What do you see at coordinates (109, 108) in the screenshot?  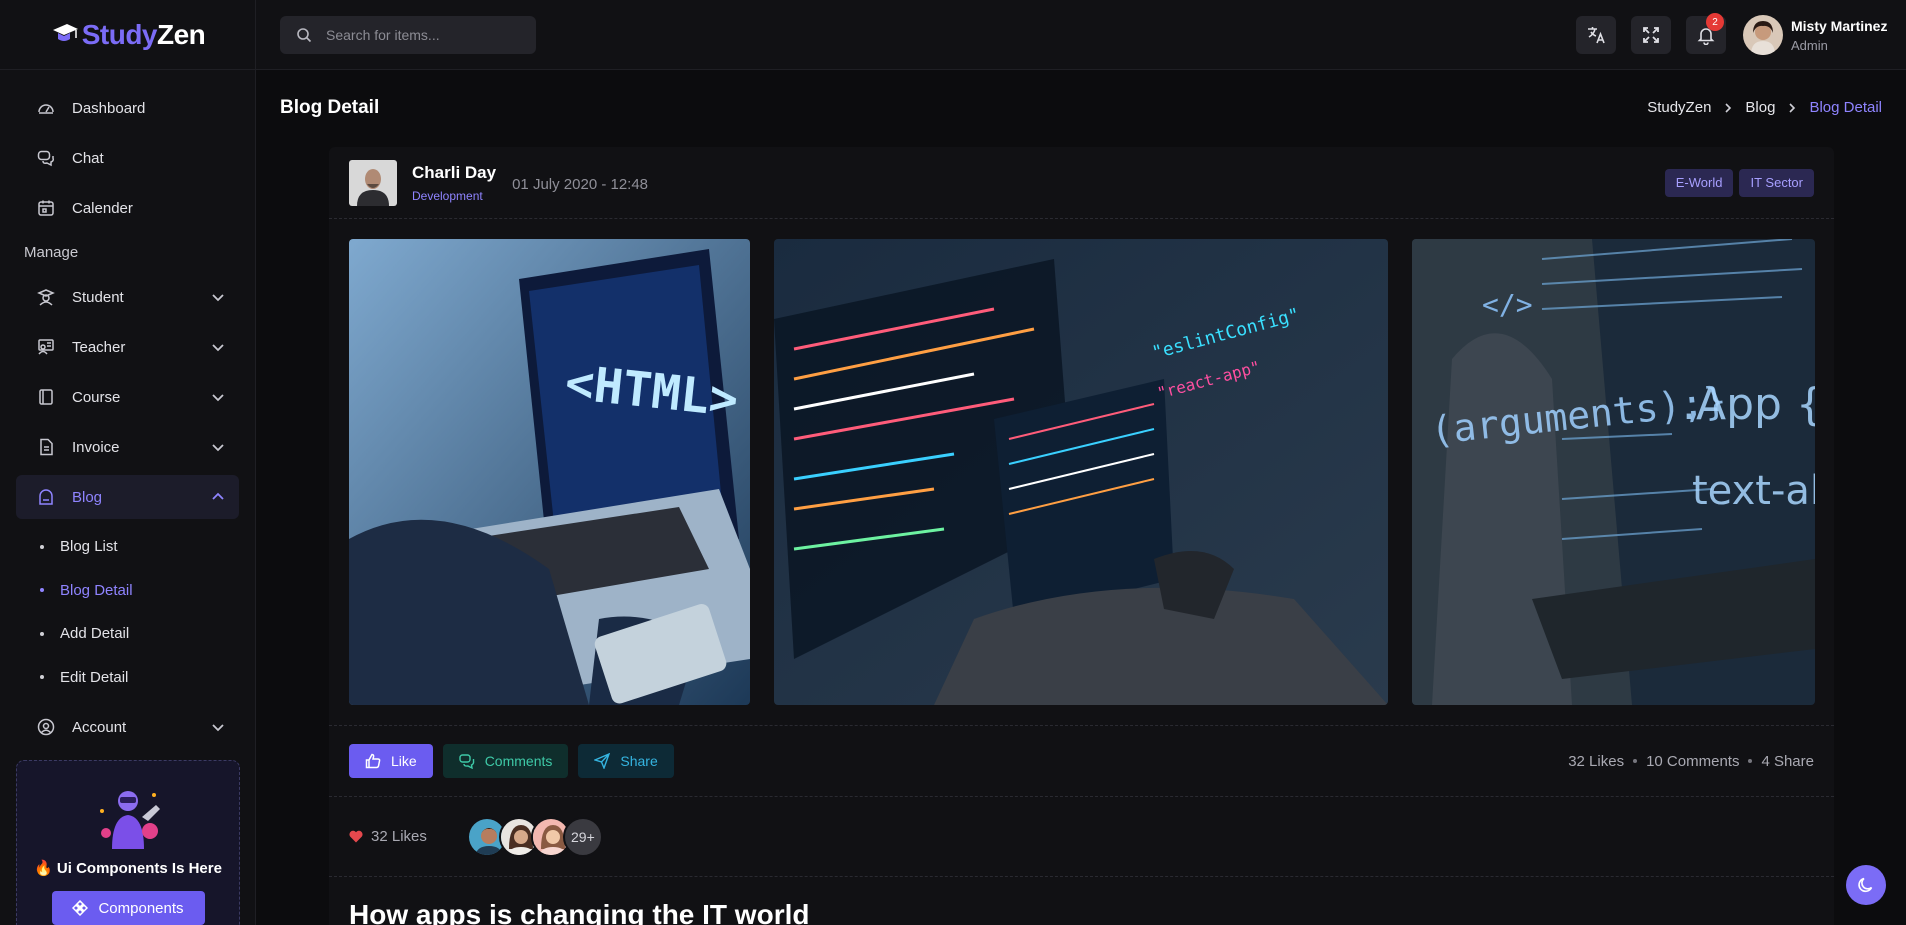 I see `sidebar-item-label: Dashboard` at bounding box center [109, 108].